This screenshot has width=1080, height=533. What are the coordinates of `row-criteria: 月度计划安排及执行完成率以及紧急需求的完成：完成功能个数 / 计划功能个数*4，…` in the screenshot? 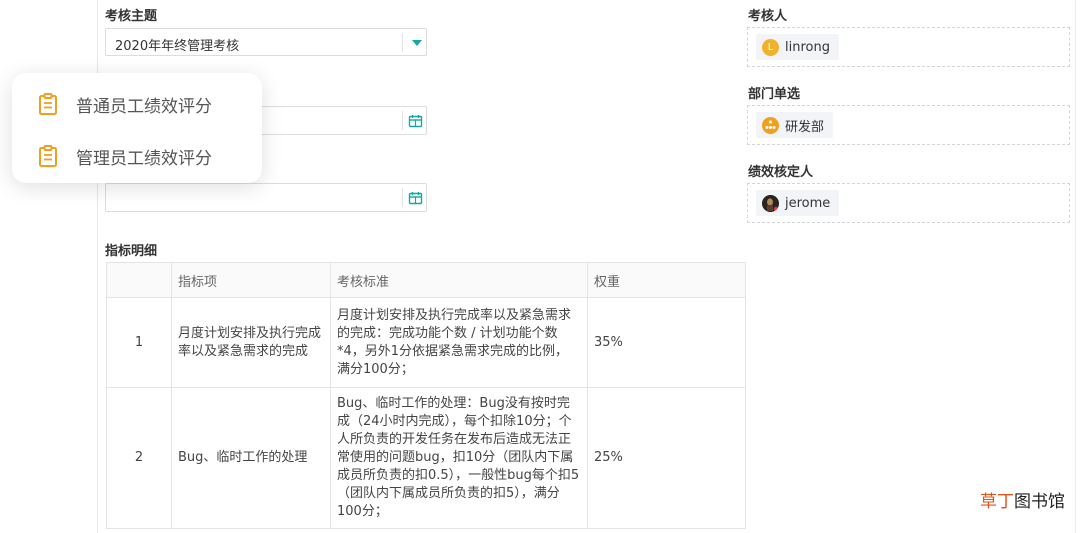 It's located at (459, 342).